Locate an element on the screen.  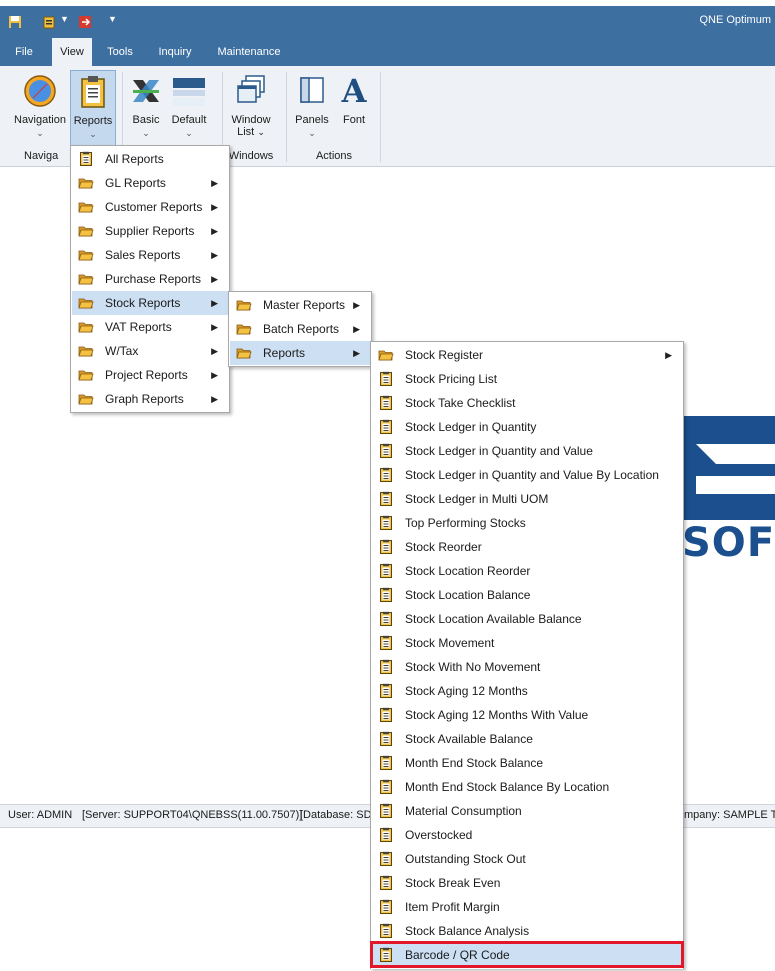
menu-item-w-tax: W/Tax ▶ is located at coordinates (150, 351).